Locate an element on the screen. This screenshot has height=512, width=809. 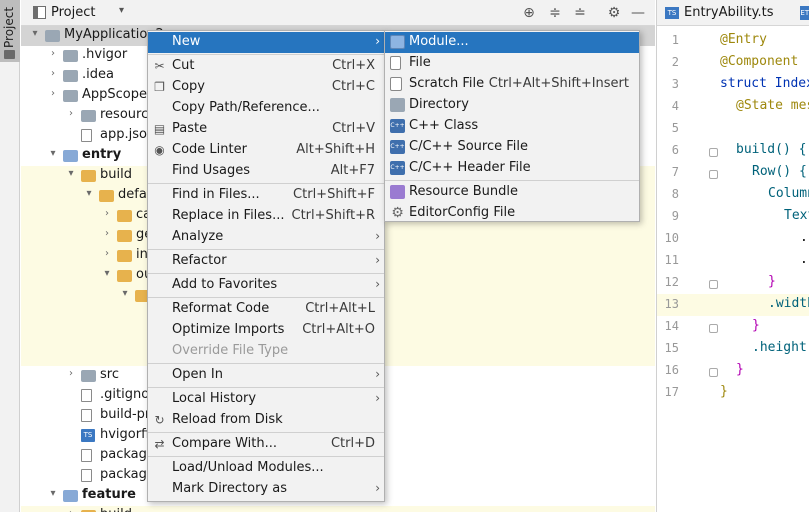
menu-item-label: Find Usages is located at coordinates (211, 170).